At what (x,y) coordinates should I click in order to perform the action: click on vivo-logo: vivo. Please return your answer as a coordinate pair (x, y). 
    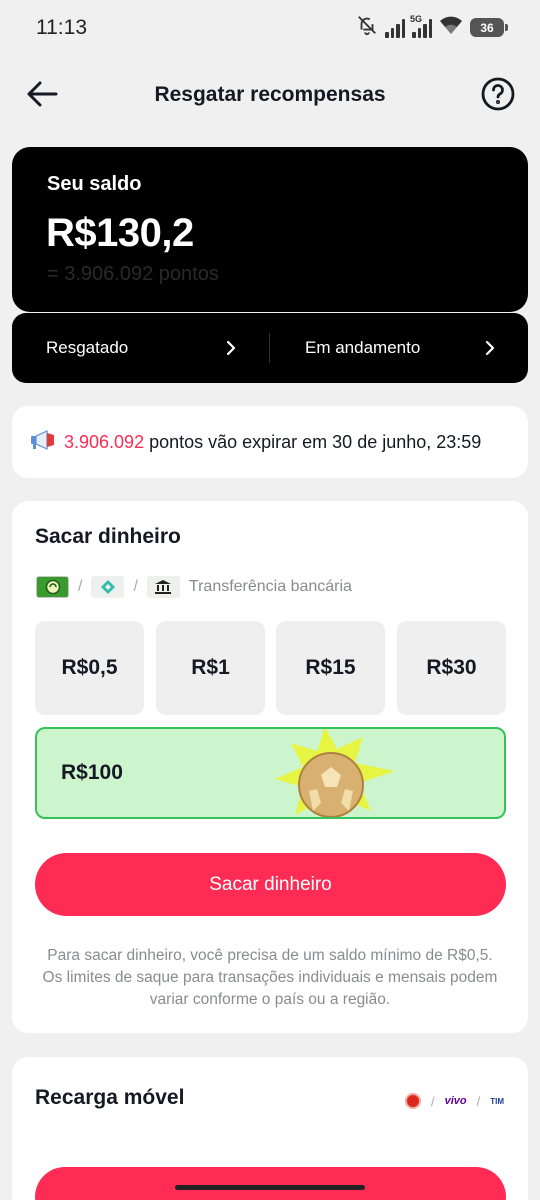
    Looking at the image, I should click on (455, 1101).